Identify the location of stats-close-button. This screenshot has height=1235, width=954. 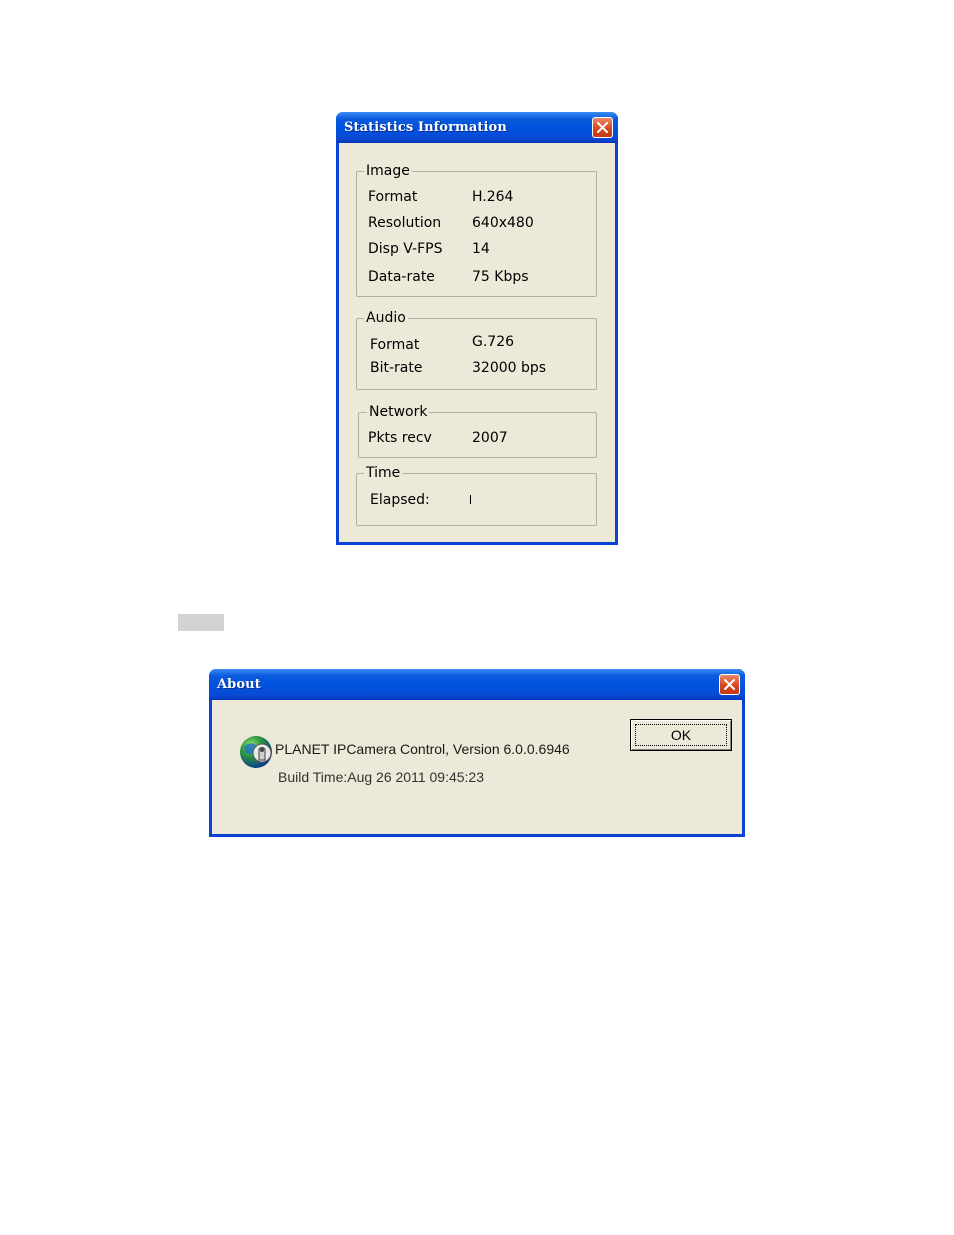
(602, 127).